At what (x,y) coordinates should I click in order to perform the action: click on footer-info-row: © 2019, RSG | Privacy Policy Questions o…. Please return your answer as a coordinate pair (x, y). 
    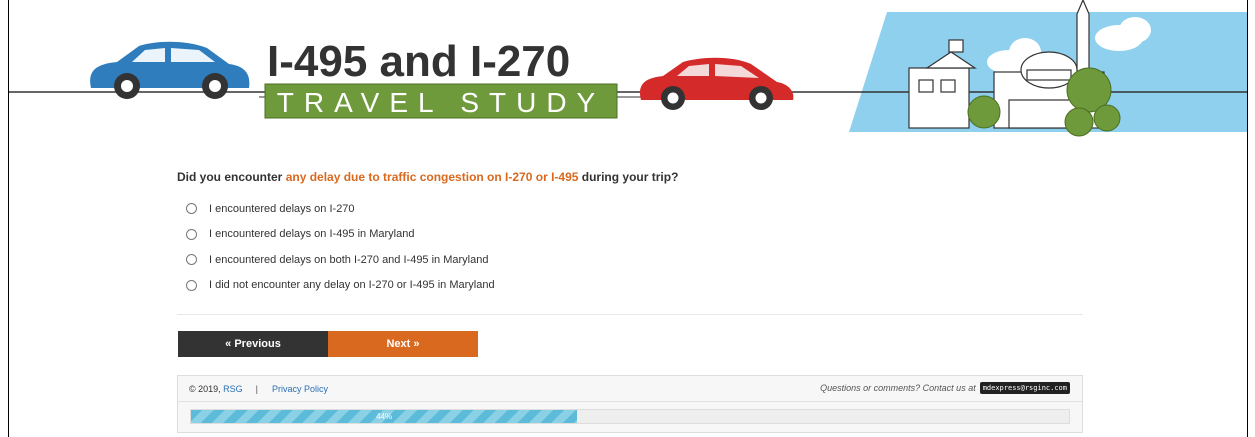
    Looking at the image, I should click on (630, 389).